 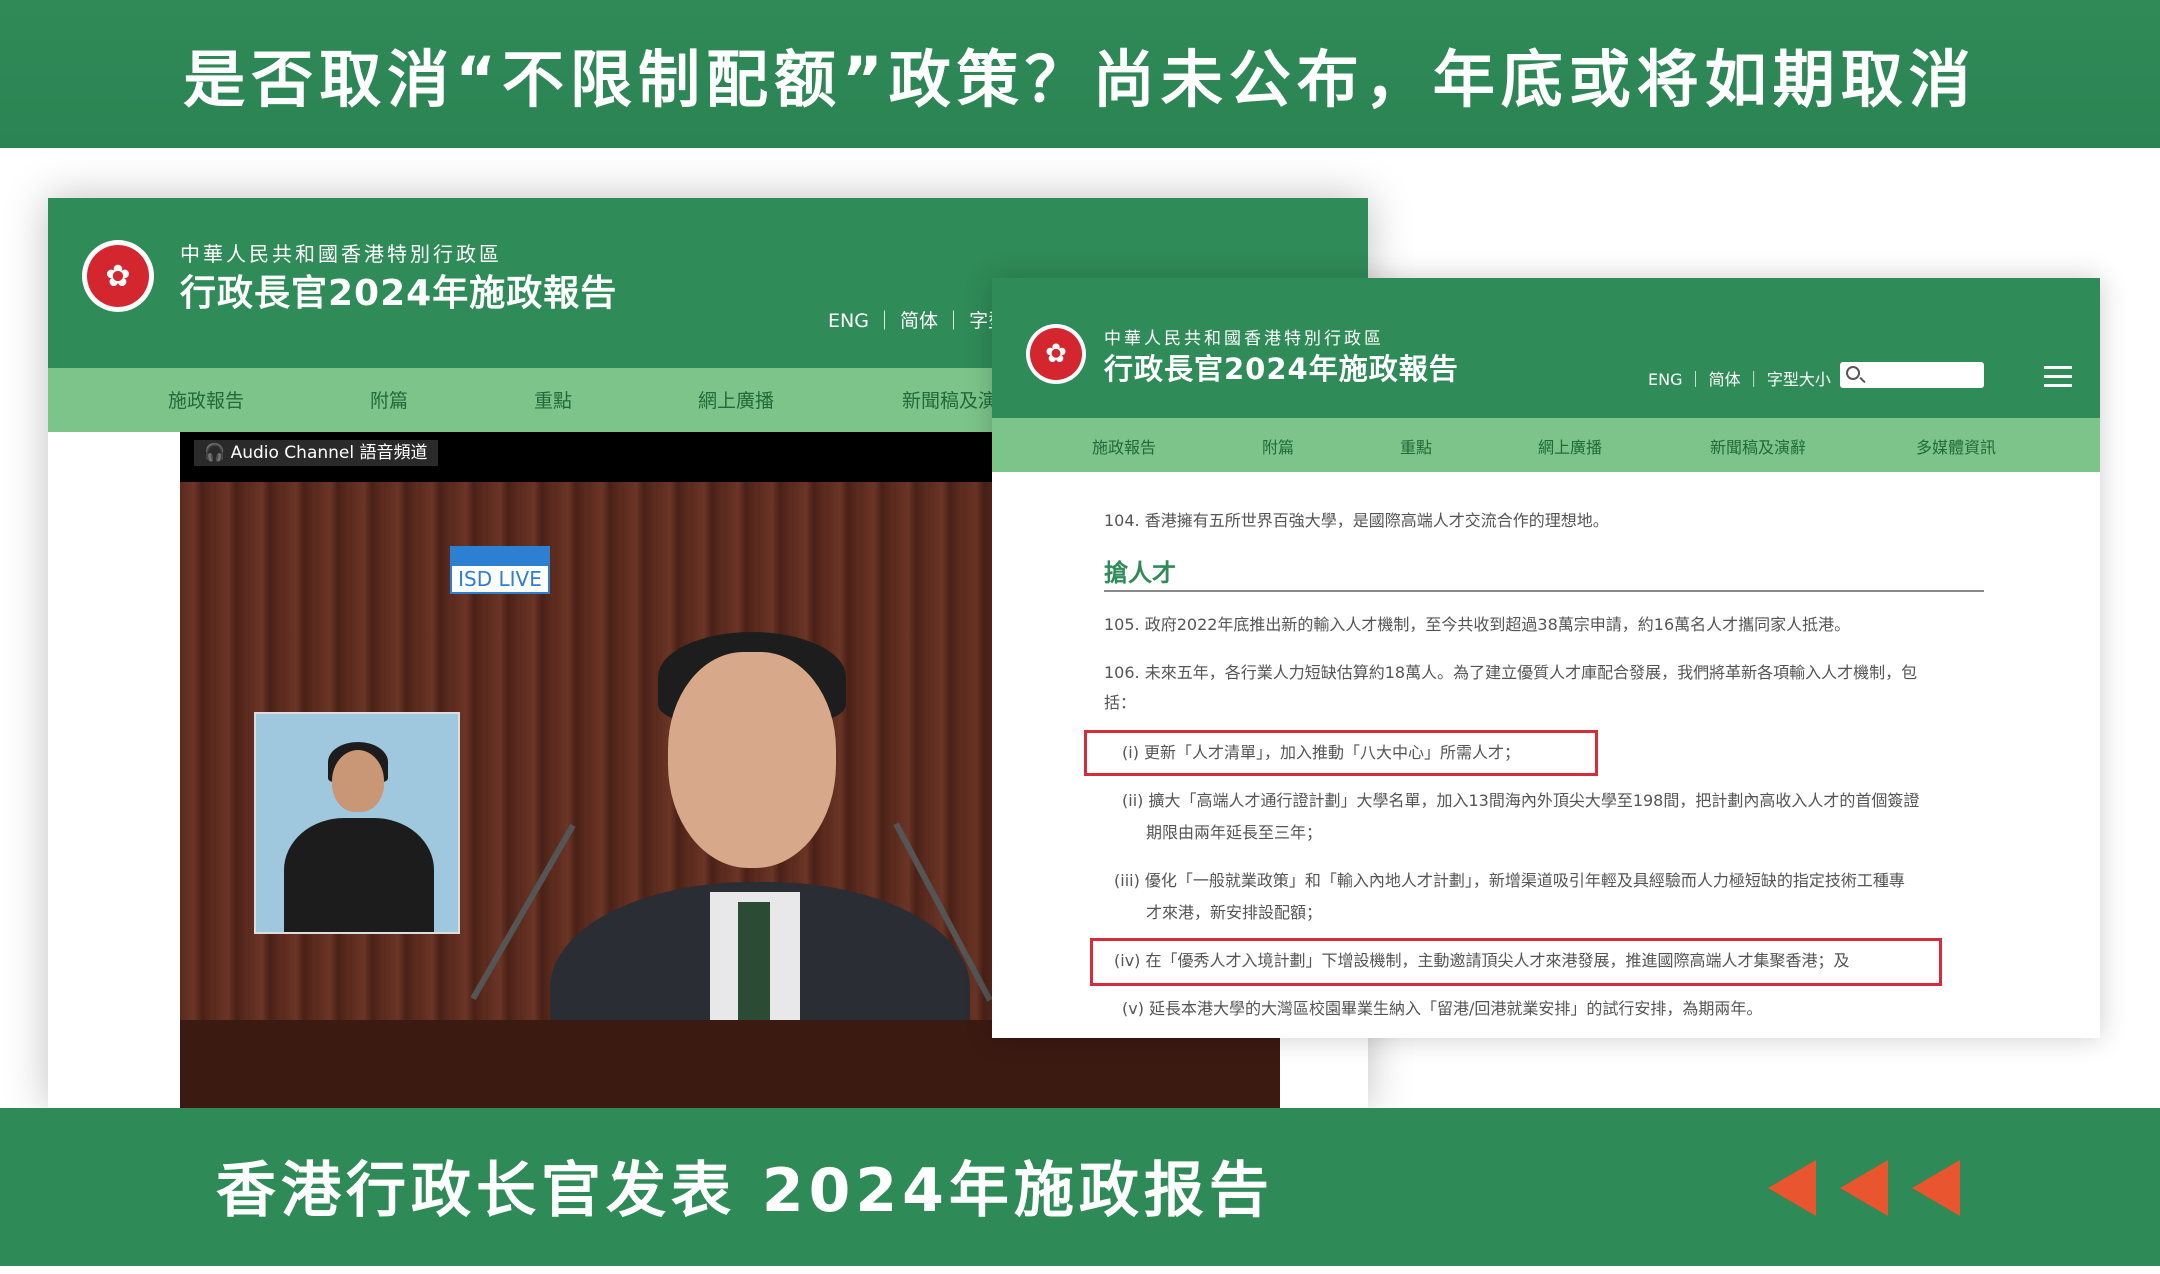 I want to click on sign-language-interpreter, so click(x=357, y=823).